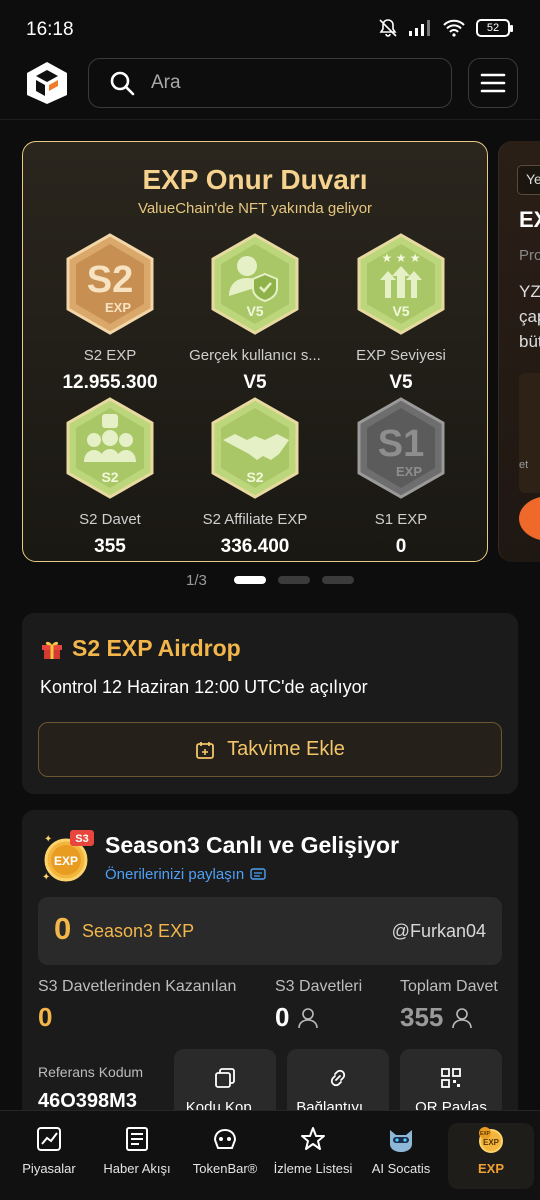 The width and height of the screenshot is (540, 1200). What do you see at coordinates (50, 29) in the screenshot?
I see `status-time: 16:18` at bounding box center [50, 29].